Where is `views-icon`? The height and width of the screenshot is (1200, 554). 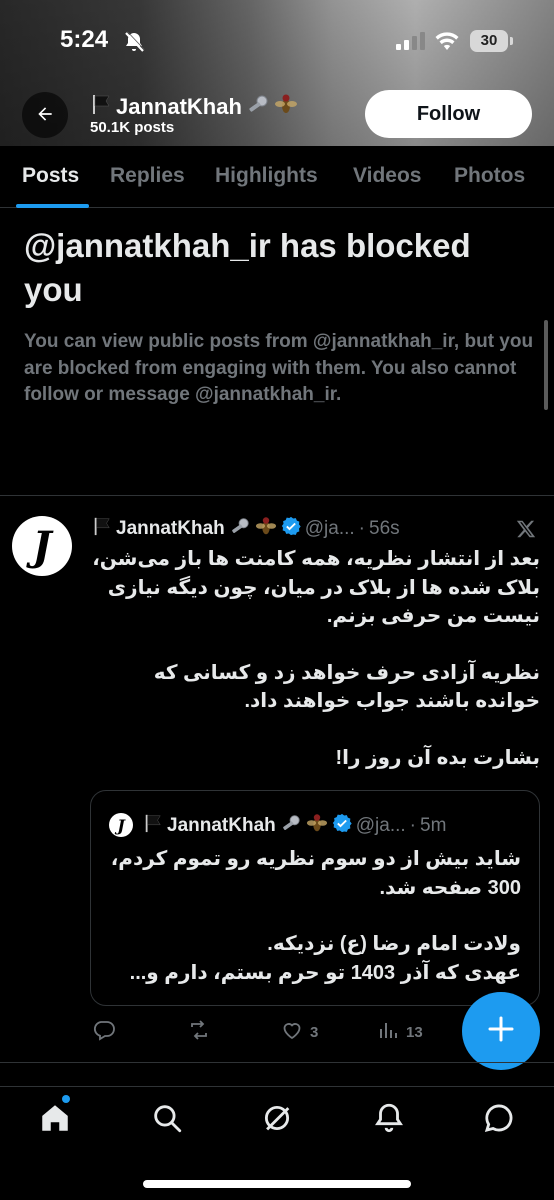
views-icon is located at coordinates (388, 1032).